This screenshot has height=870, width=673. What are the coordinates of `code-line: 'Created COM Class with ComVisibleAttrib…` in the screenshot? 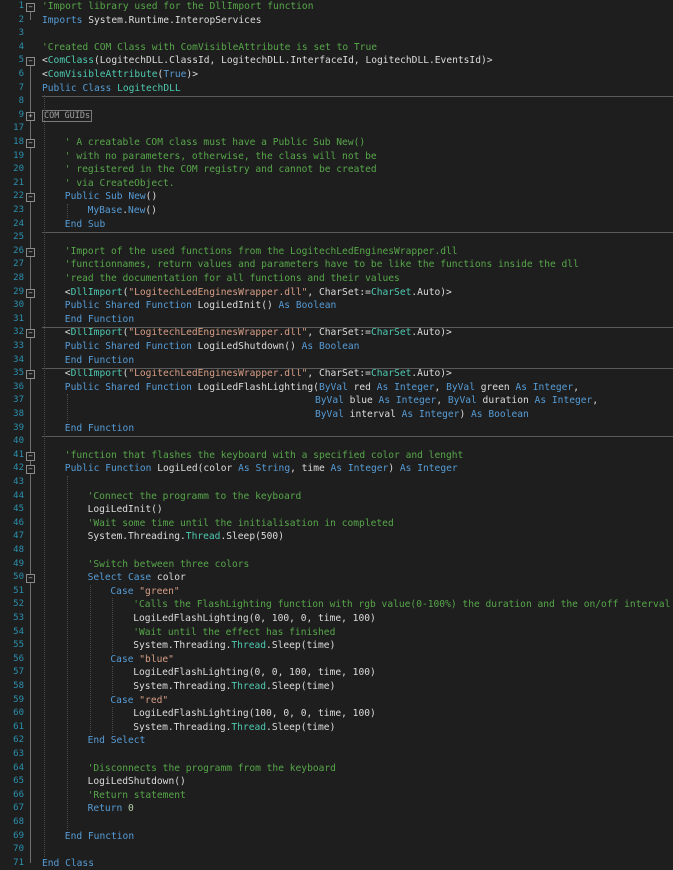 It's located at (209, 48).